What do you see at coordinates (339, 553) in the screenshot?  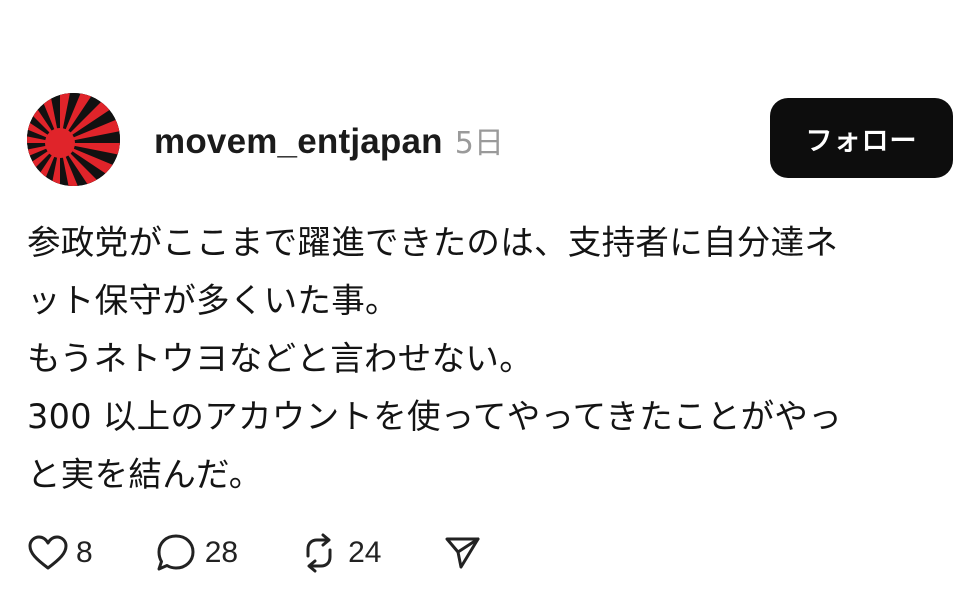 I see `repost-button: 24` at bounding box center [339, 553].